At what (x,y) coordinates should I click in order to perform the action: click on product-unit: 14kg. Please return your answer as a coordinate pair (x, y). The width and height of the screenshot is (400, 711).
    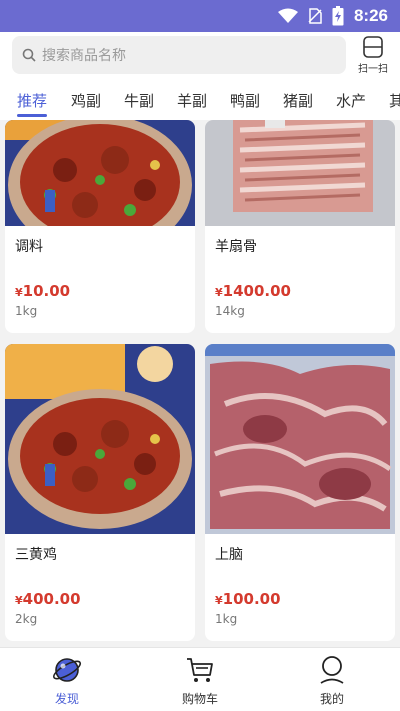
    Looking at the image, I should click on (230, 311).